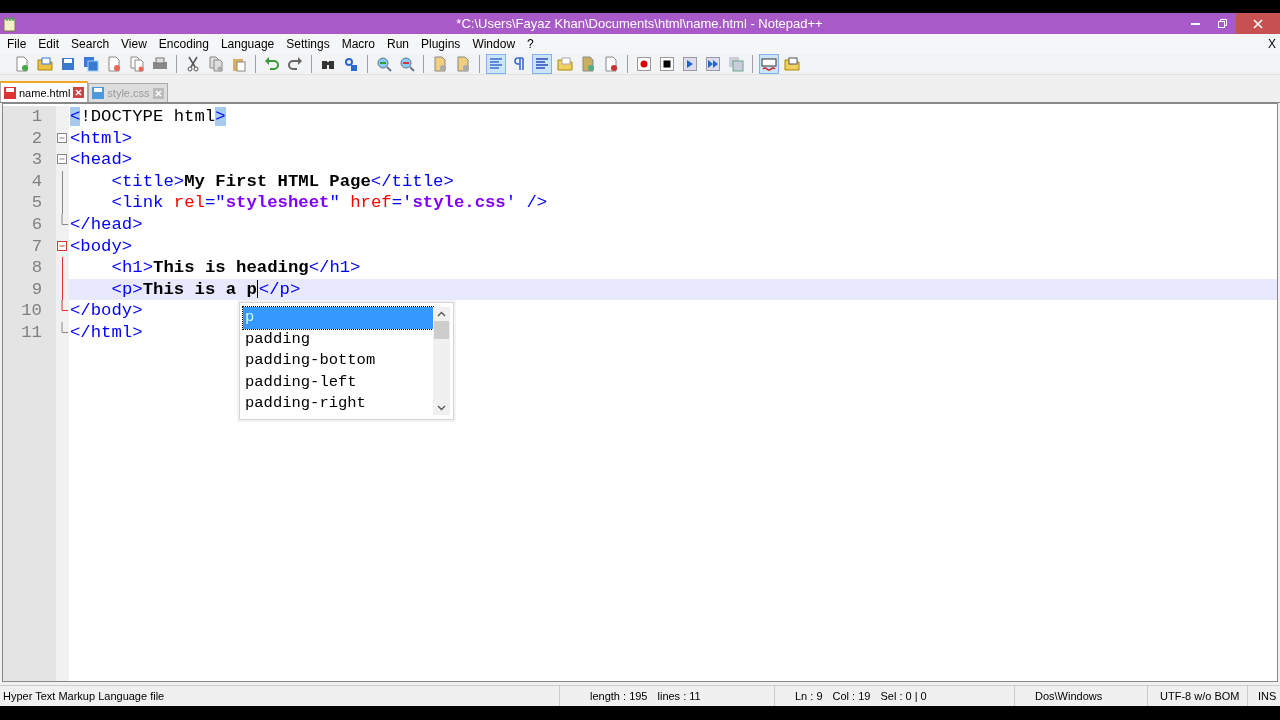  I want to click on menu-item: Plugins, so click(441, 44).